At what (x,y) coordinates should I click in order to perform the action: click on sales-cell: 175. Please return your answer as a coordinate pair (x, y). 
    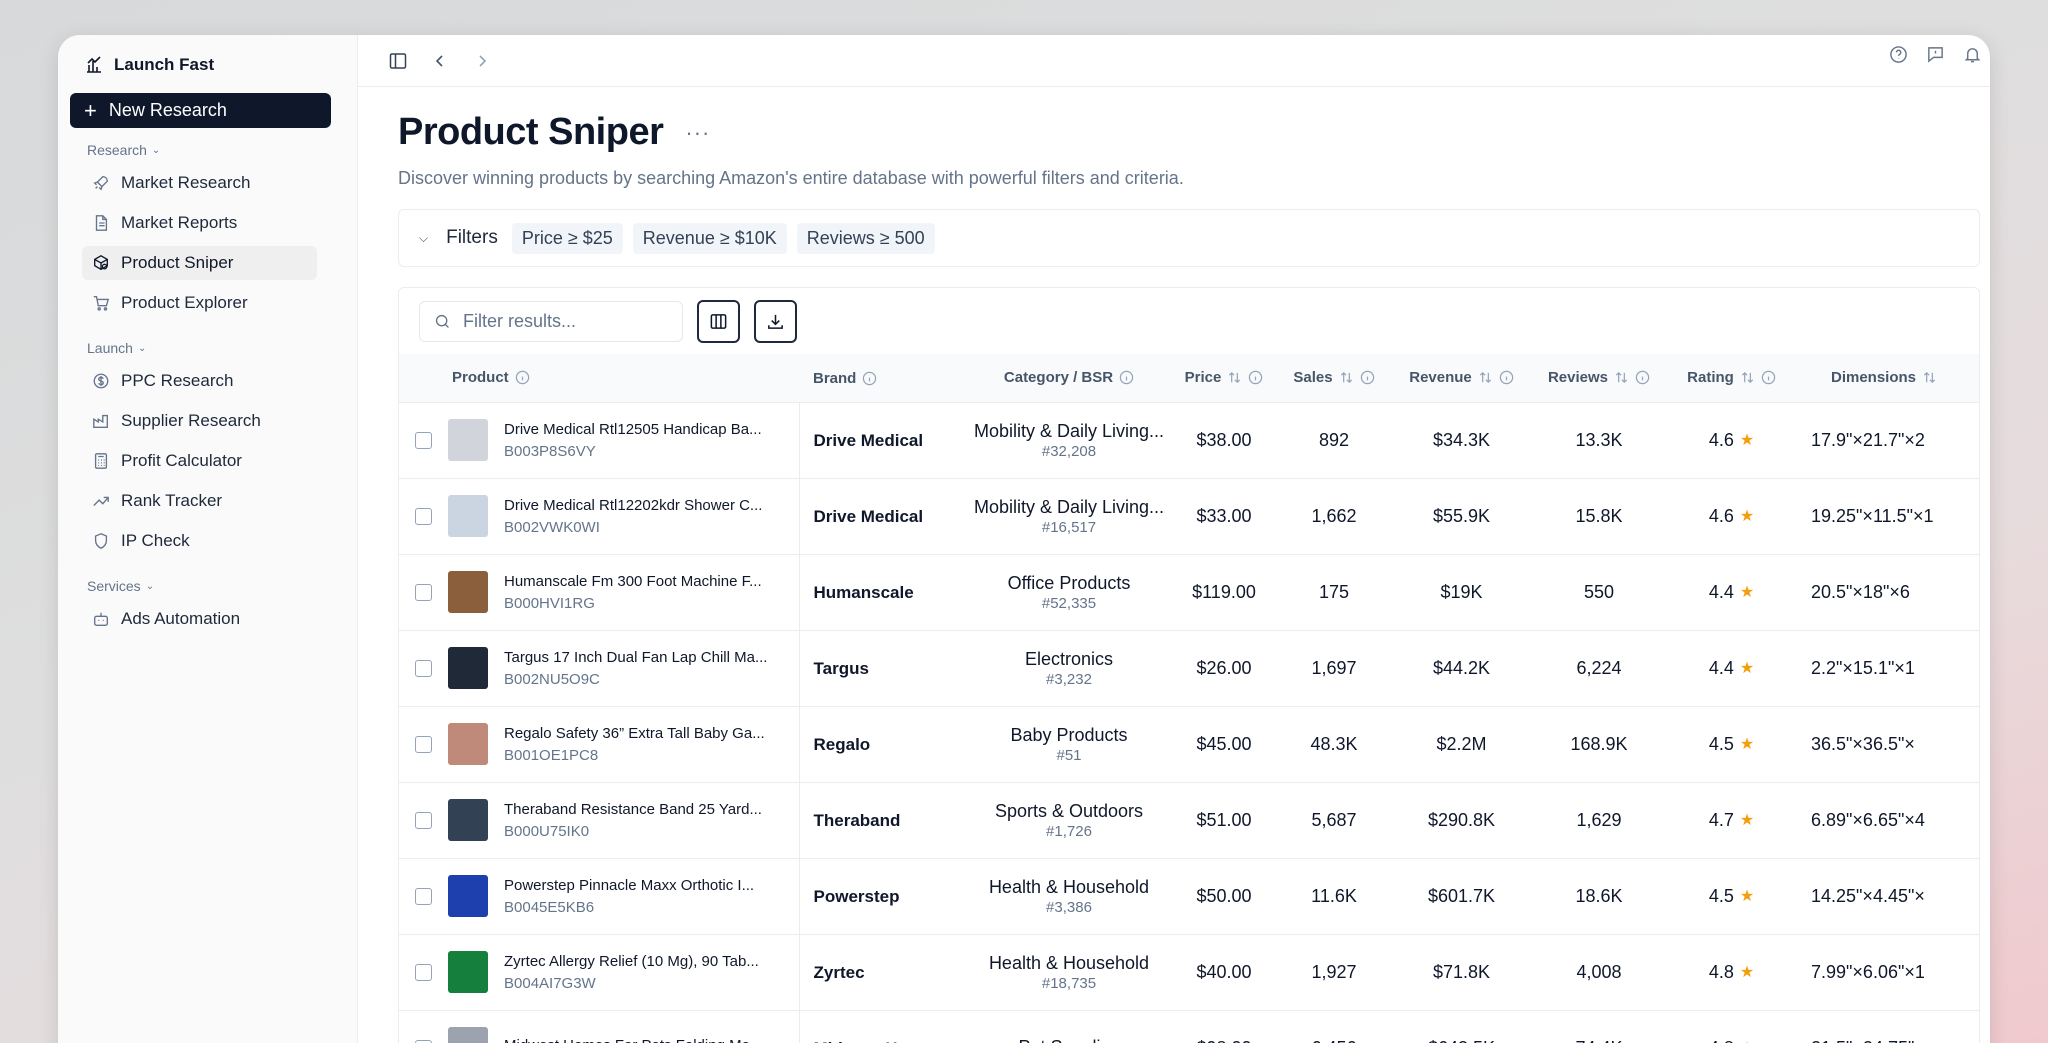
    Looking at the image, I should click on (1334, 591).